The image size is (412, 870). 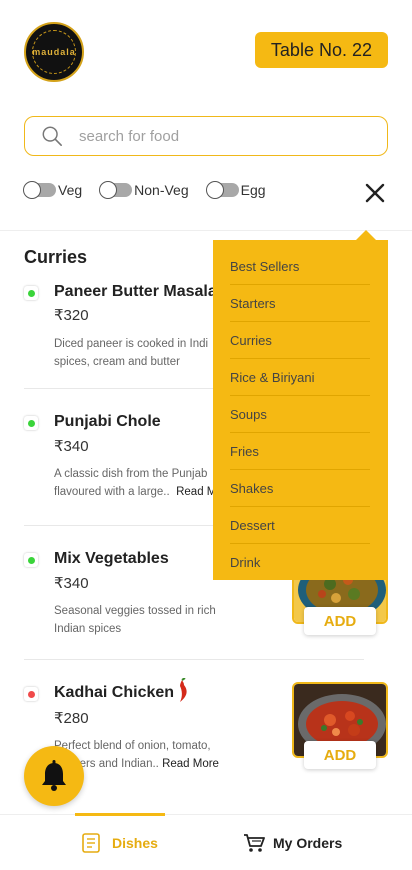 What do you see at coordinates (300, 562) in the screenshot?
I see `category-drink: Drink` at bounding box center [300, 562].